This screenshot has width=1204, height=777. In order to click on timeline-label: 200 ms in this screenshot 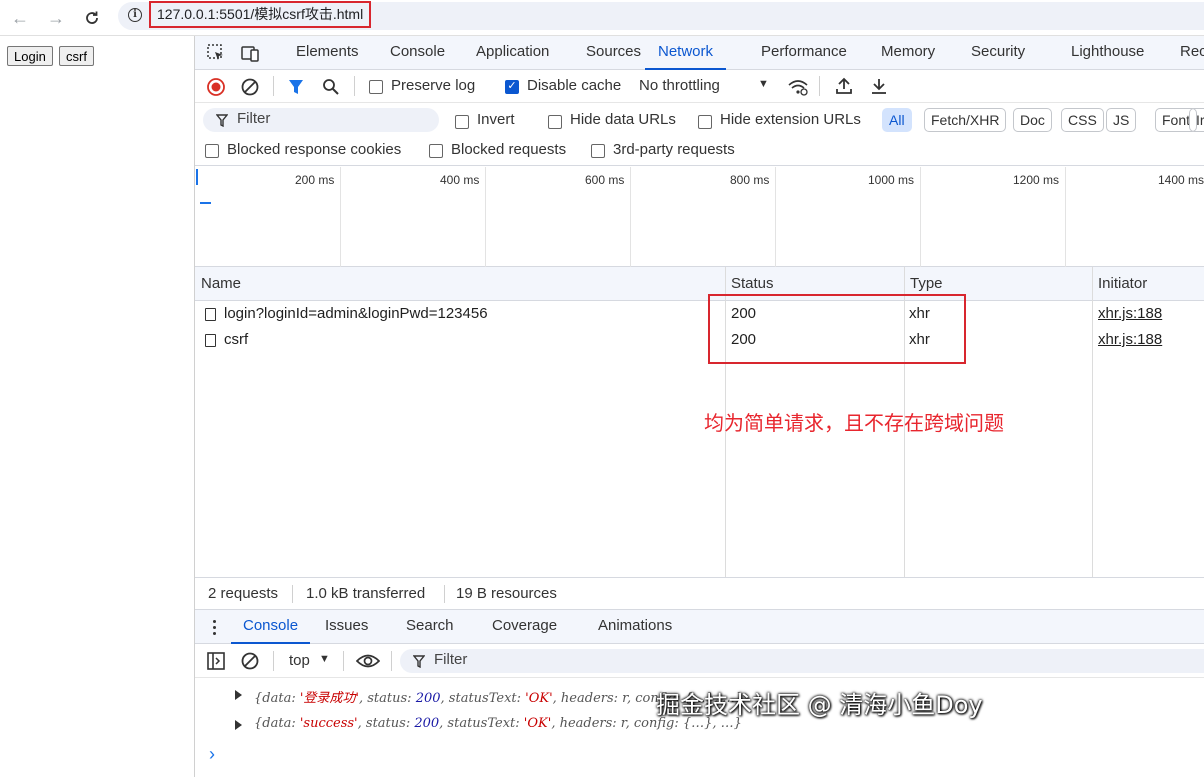, I will do `click(315, 180)`.